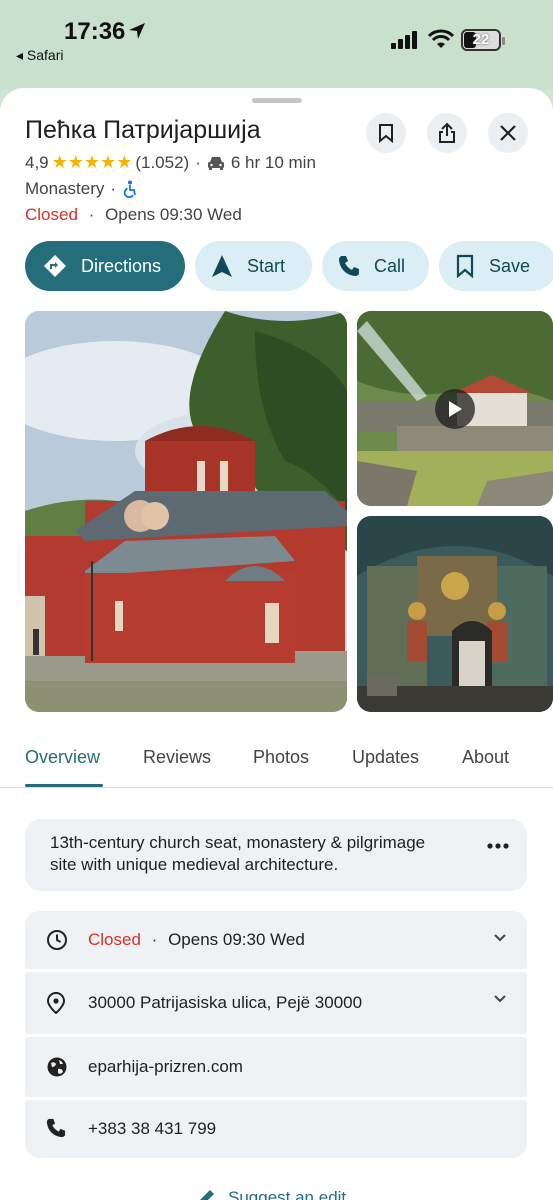 Image resolution: width=553 pixels, height=1200 pixels. What do you see at coordinates (121, 265) in the screenshot?
I see `directions-label: Directions` at bounding box center [121, 265].